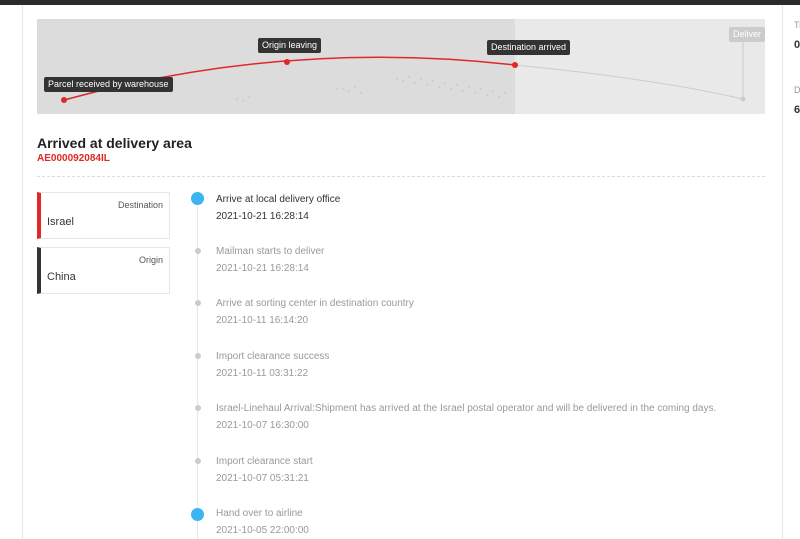 The height and width of the screenshot is (539, 800). I want to click on event-time: 2021-10-07 16:30:00, so click(262, 425).